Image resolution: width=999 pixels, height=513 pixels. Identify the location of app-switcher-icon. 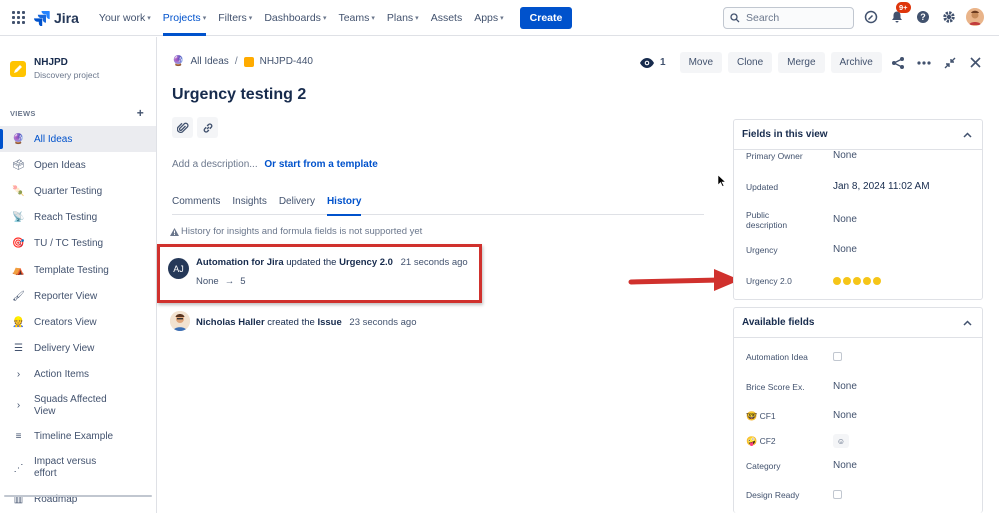
(19, 17).